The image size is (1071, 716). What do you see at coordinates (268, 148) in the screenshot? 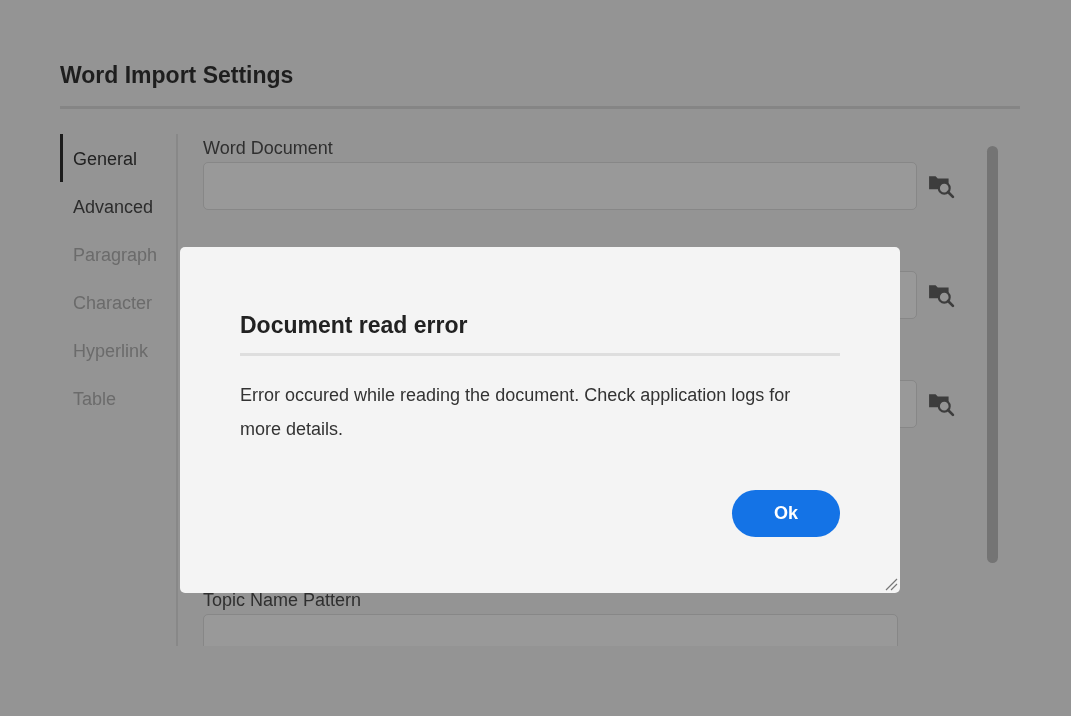
I see `field-label: Word Document` at bounding box center [268, 148].